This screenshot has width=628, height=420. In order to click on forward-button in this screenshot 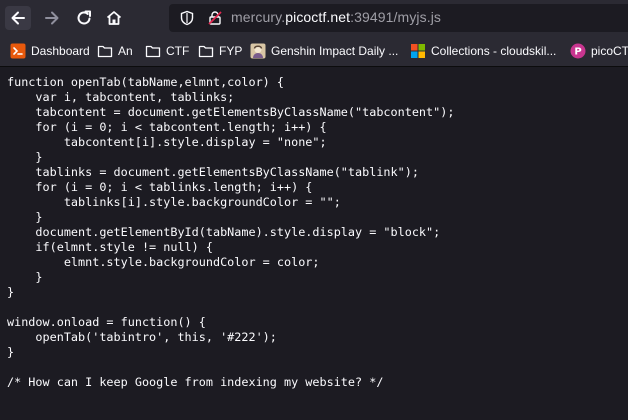, I will do `click(52, 18)`.